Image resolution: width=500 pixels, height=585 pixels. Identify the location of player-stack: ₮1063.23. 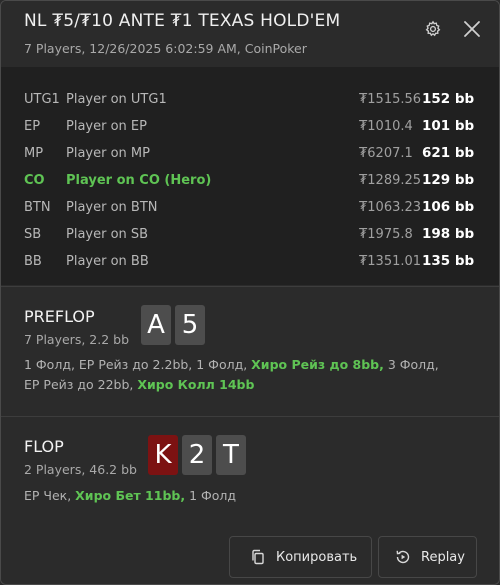
(390, 207).